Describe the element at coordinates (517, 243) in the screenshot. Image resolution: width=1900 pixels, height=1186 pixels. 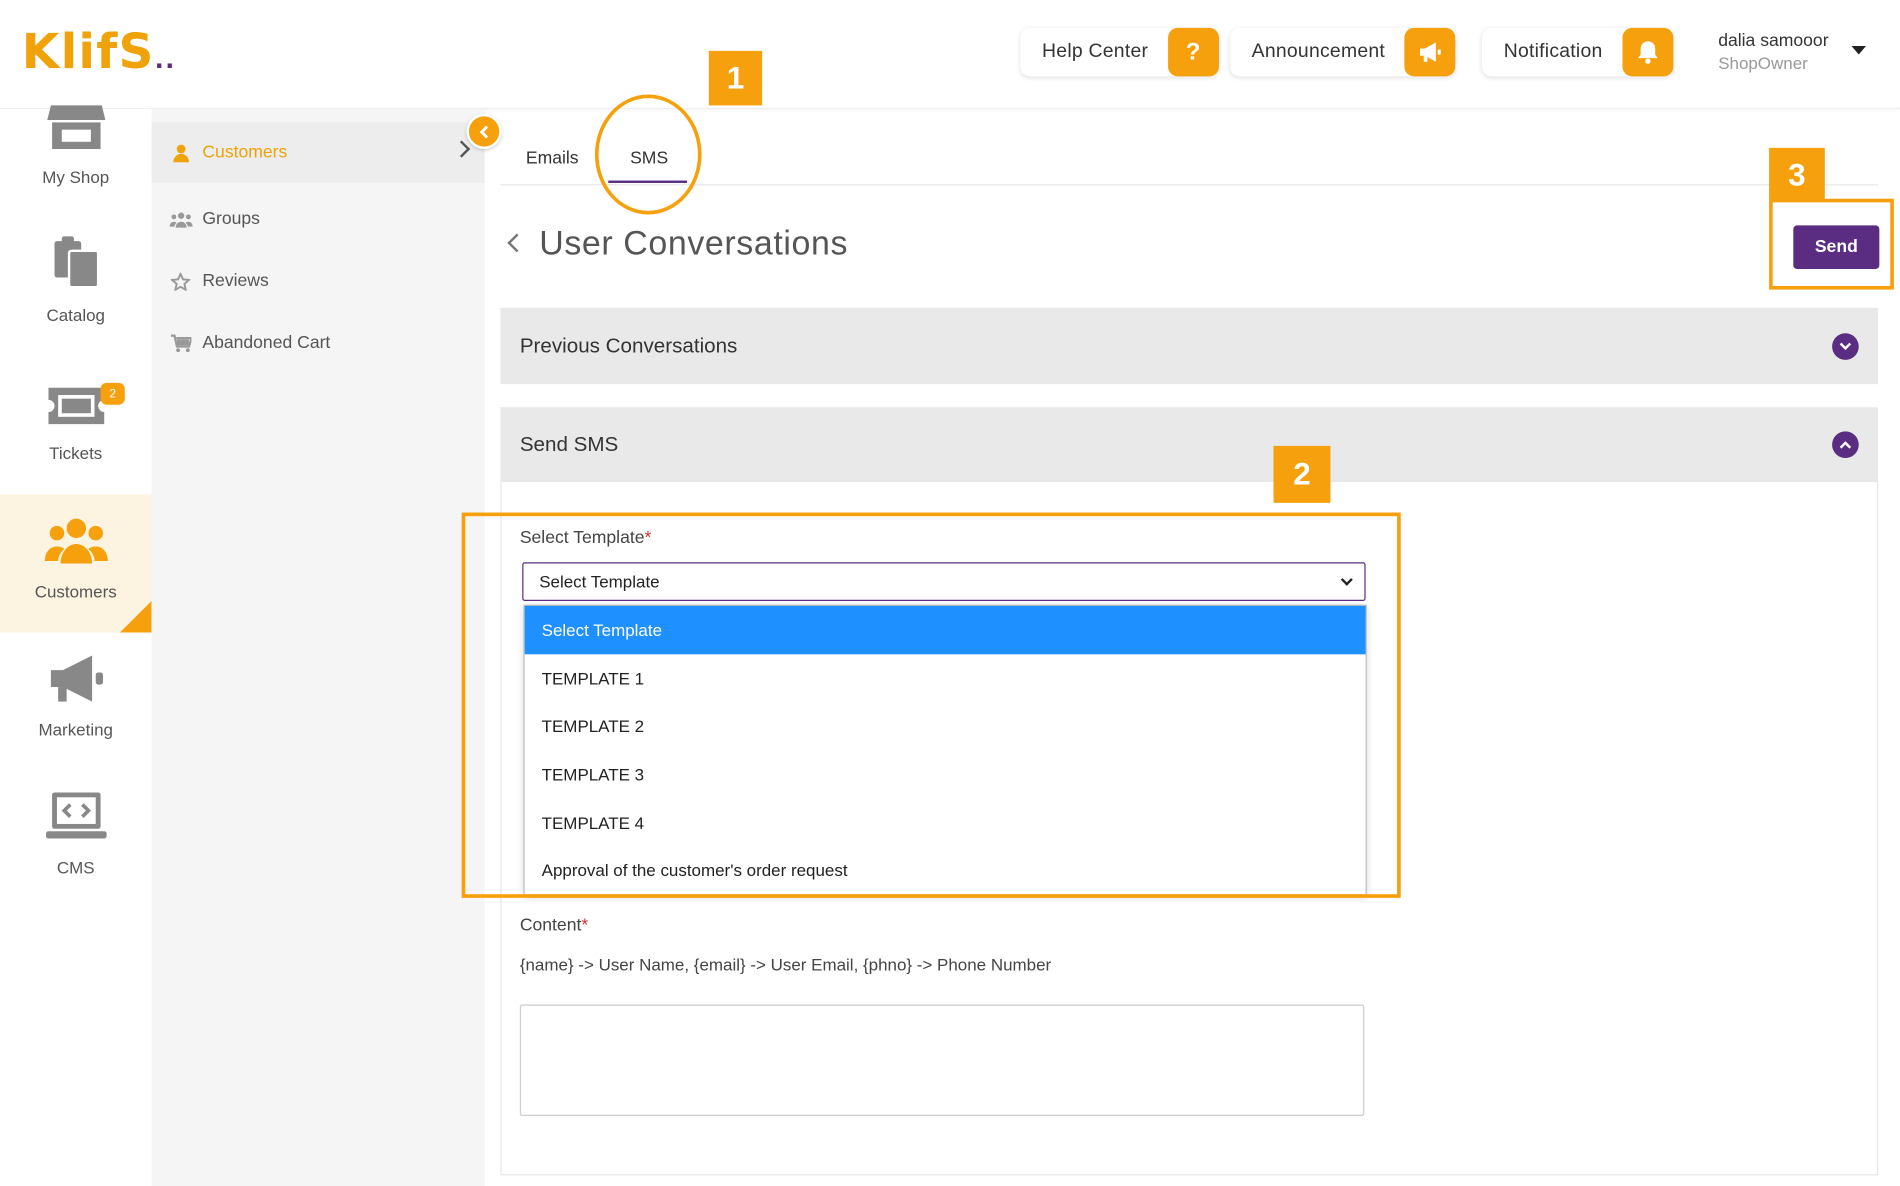
I see `back-chevron-icon` at that location.